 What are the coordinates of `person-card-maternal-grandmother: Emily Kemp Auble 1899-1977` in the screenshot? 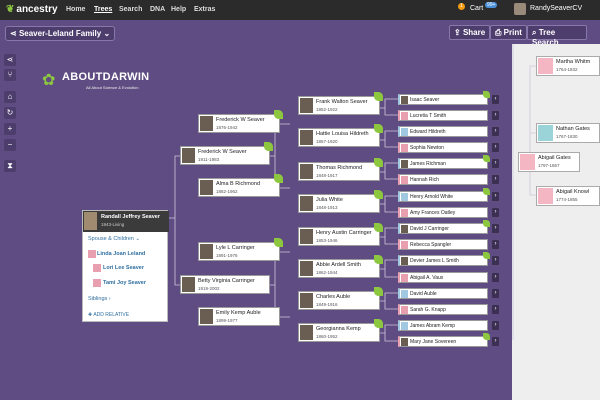 It's located at (239, 316).